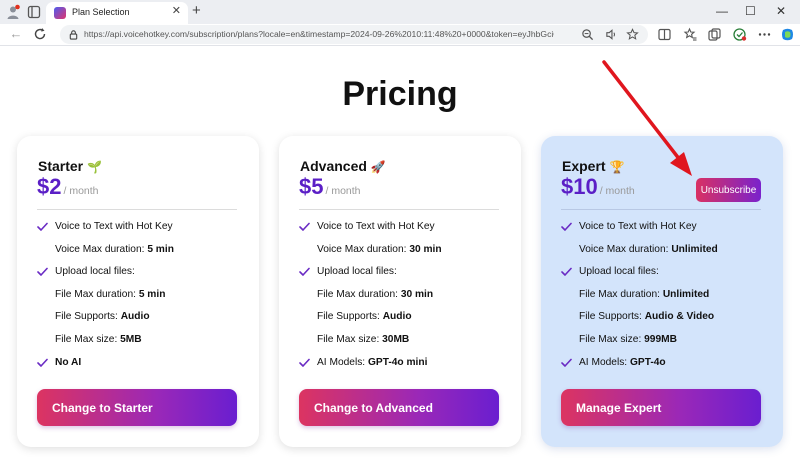 Image resolution: width=800 pixels, height=462 pixels. Describe the element at coordinates (399, 407) in the screenshot. I see `change-to-advanced-button: Change to Advanced` at that location.